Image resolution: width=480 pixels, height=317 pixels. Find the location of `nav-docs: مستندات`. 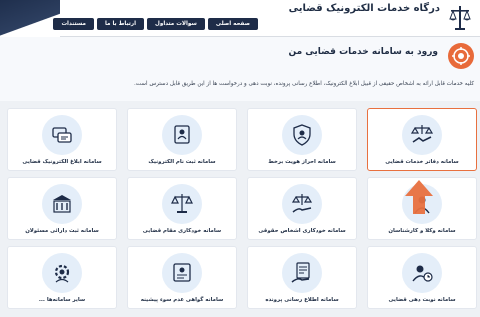

nav-docs: مستندات is located at coordinates (73, 24).